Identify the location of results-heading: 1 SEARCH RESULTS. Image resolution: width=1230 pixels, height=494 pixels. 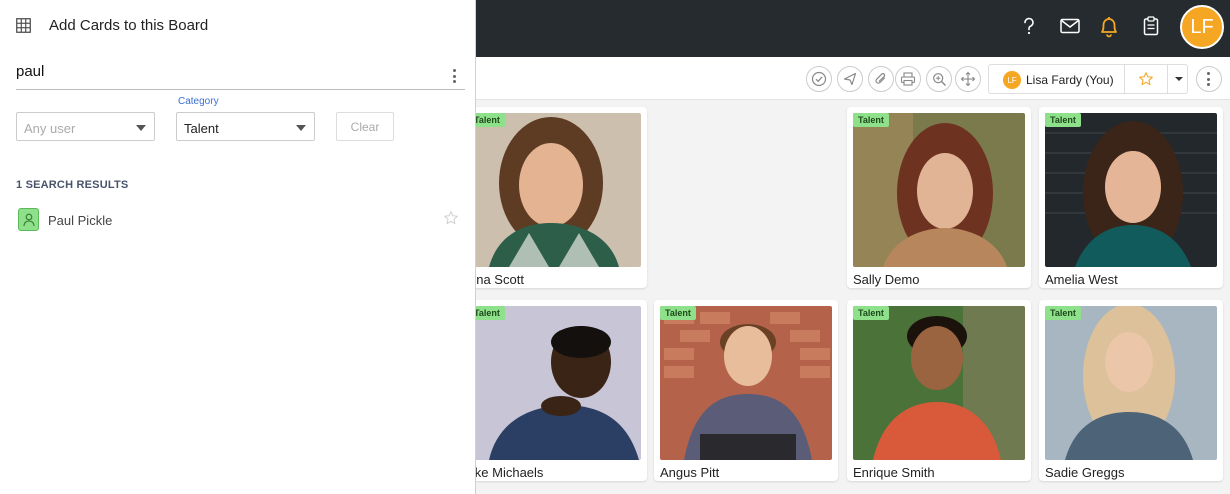
(72, 185).